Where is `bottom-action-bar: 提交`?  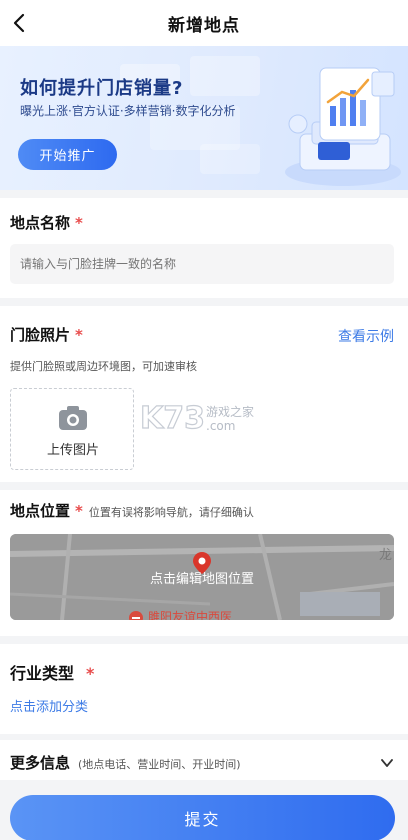
bottom-action-bar: 提交 is located at coordinates (204, 810).